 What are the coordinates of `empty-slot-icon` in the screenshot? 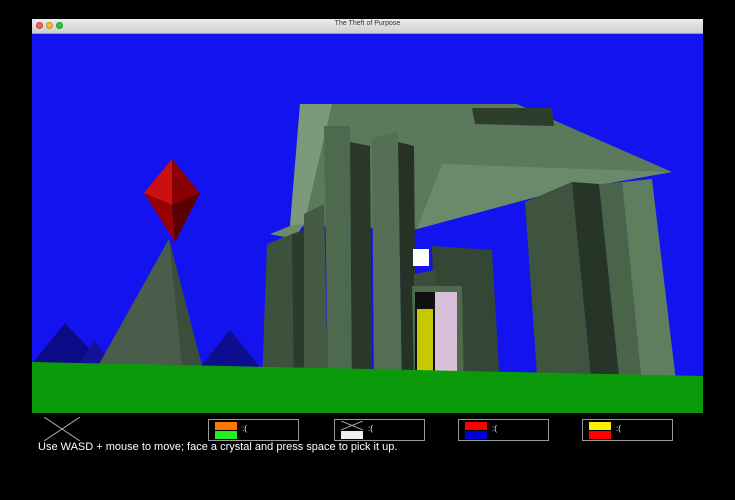 It's located at (62, 429).